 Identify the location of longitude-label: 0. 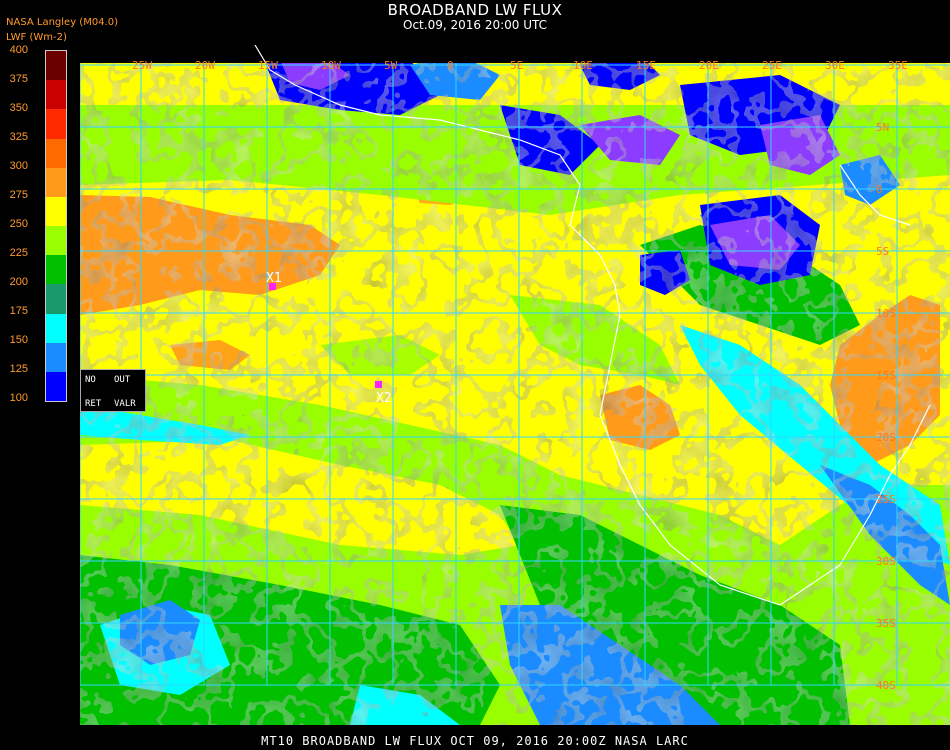
(450, 65).